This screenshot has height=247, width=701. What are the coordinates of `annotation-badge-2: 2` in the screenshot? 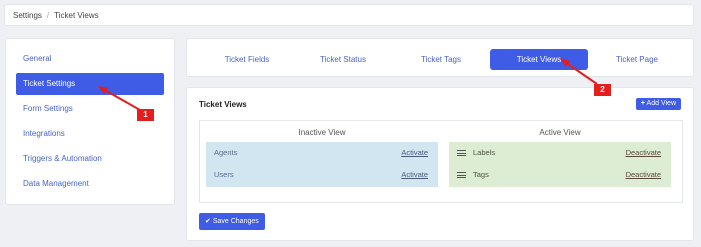 It's located at (602, 90).